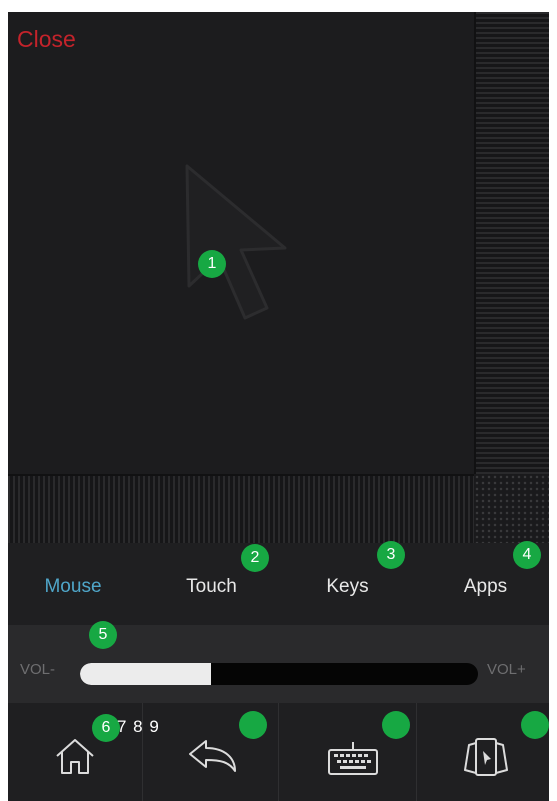  What do you see at coordinates (146, 674) in the screenshot?
I see `volume-slider-fill` at bounding box center [146, 674].